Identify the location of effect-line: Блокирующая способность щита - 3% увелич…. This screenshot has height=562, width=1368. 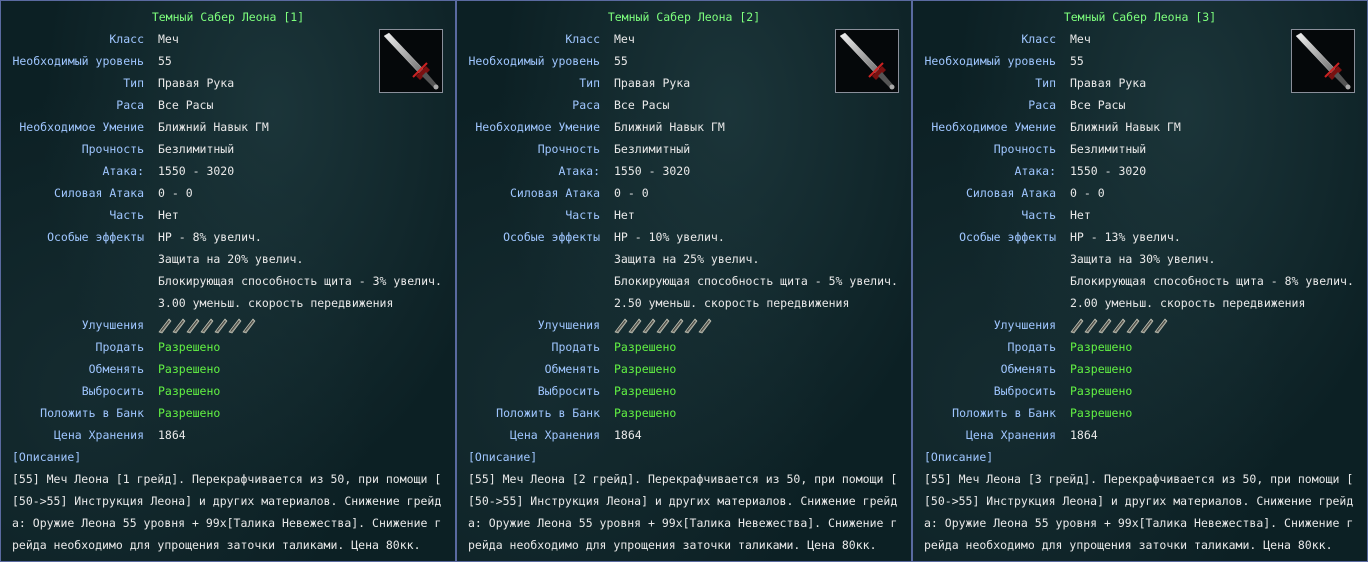
(300, 281).